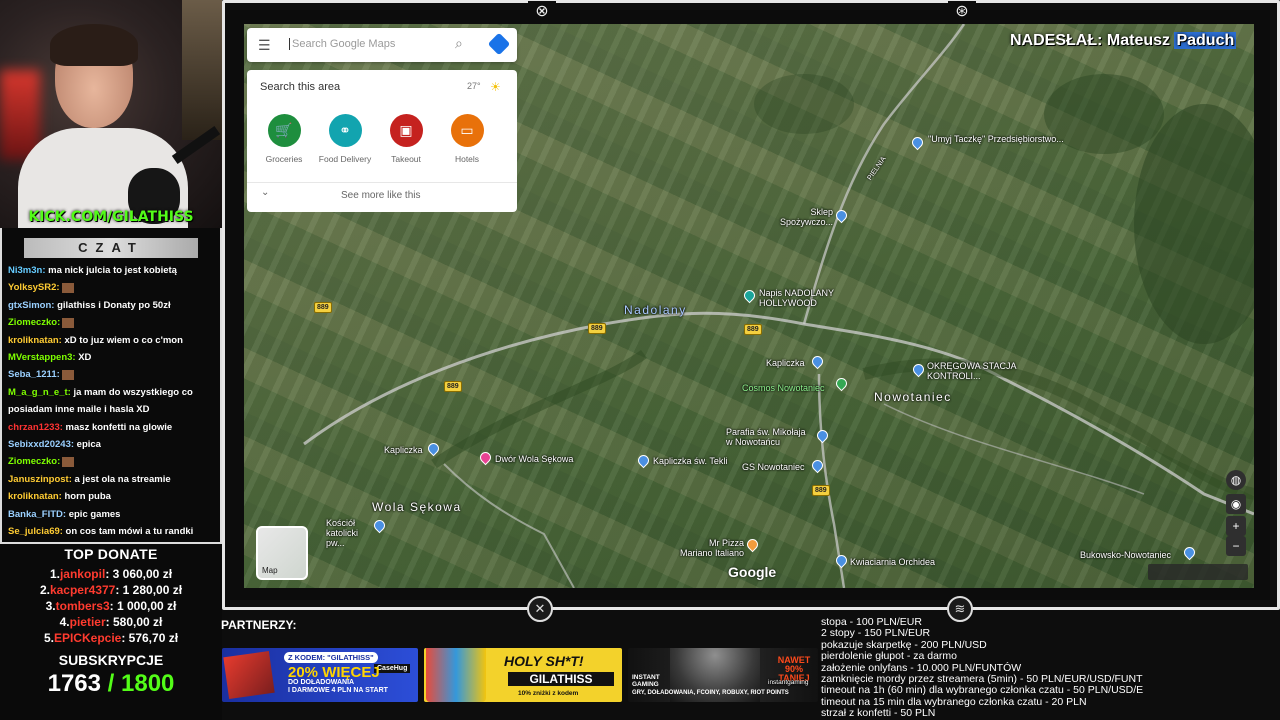 Image resolution: width=1280 pixels, height=720 pixels. Describe the element at coordinates (31, 305) in the screenshot. I see `chat-username: gtxSimon:` at that location.